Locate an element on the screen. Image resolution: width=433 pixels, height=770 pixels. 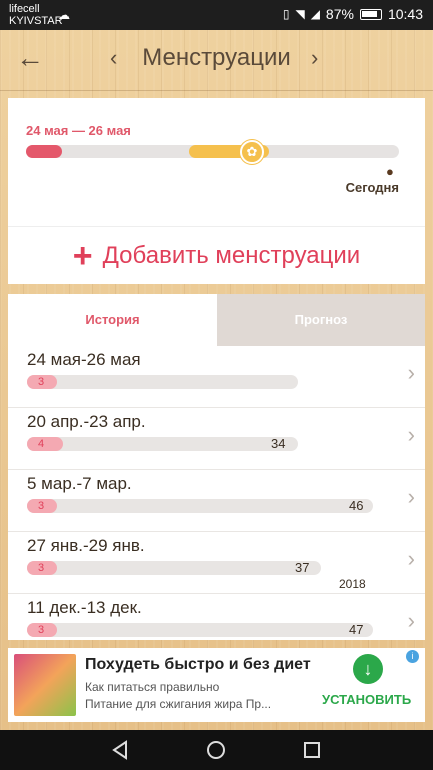
signal-icon: ◢ is located at coordinates (315, 14).